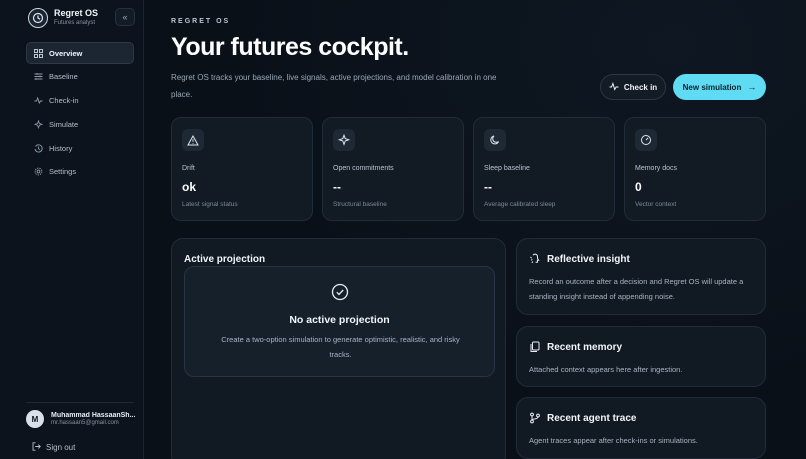 This screenshot has width=806, height=459. What do you see at coordinates (225, 259) in the screenshot?
I see `active-projection-title: Active projection` at bounding box center [225, 259].